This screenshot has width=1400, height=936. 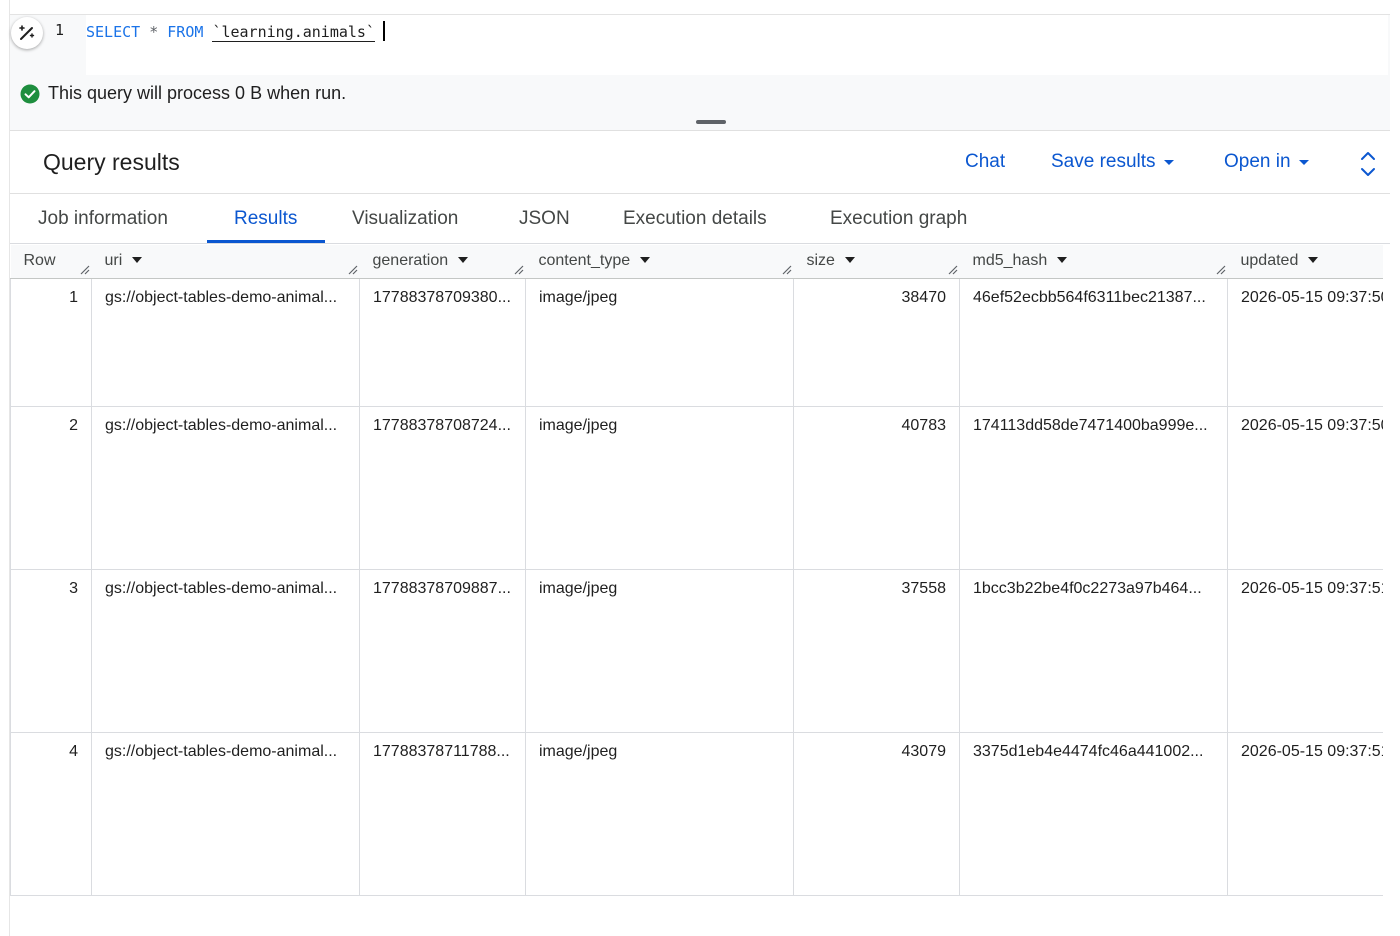 What do you see at coordinates (876, 262) in the screenshot?
I see `column-header-size: size` at bounding box center [876, 262].